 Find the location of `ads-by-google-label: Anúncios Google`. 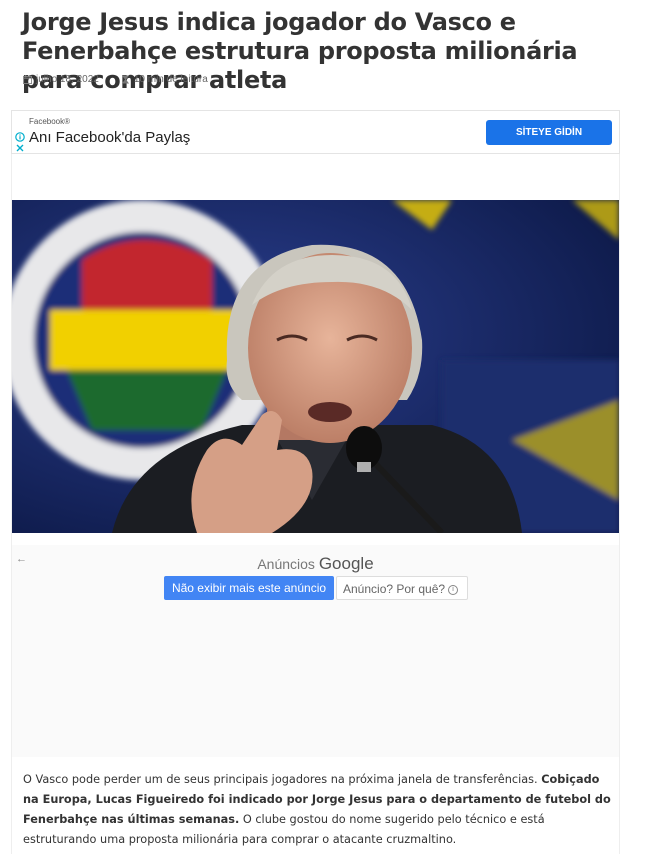

ads-by-google-label: Anúncios Google is located at coordinates (315, 563).